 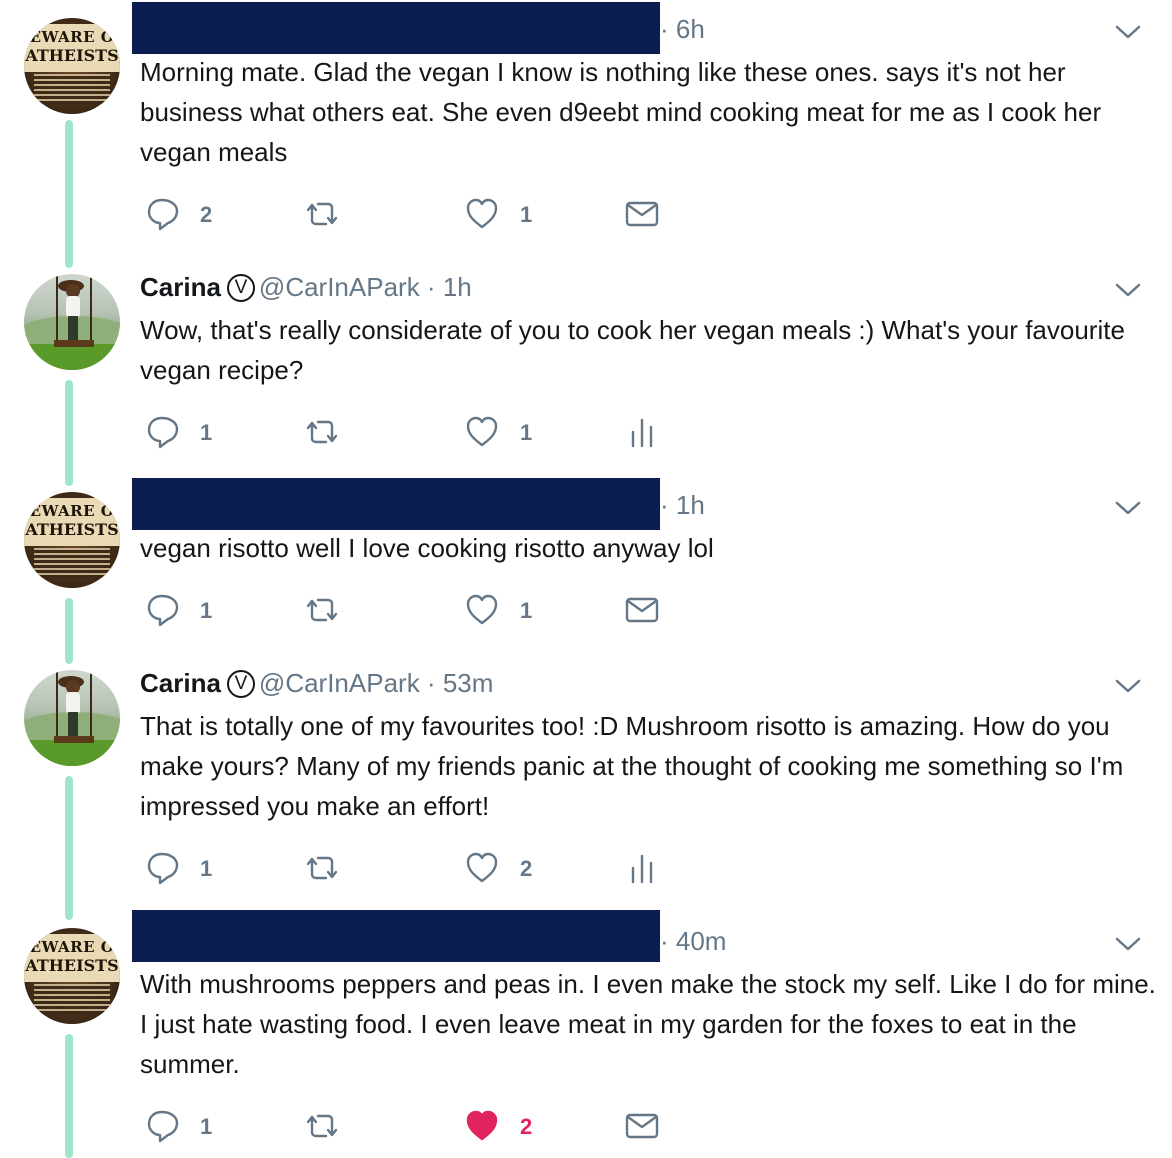 I want to click on tweet-header: Carina V @CarInAPark · 53m, so click(x=317, y=683).